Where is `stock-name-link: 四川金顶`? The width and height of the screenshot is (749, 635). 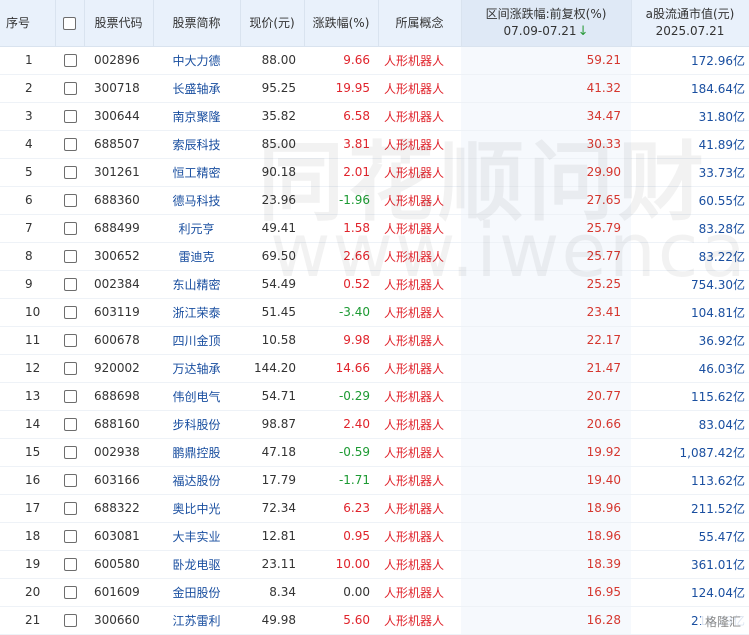 stock-name-link: 四川金顶 is located at coordinates (196, 340).